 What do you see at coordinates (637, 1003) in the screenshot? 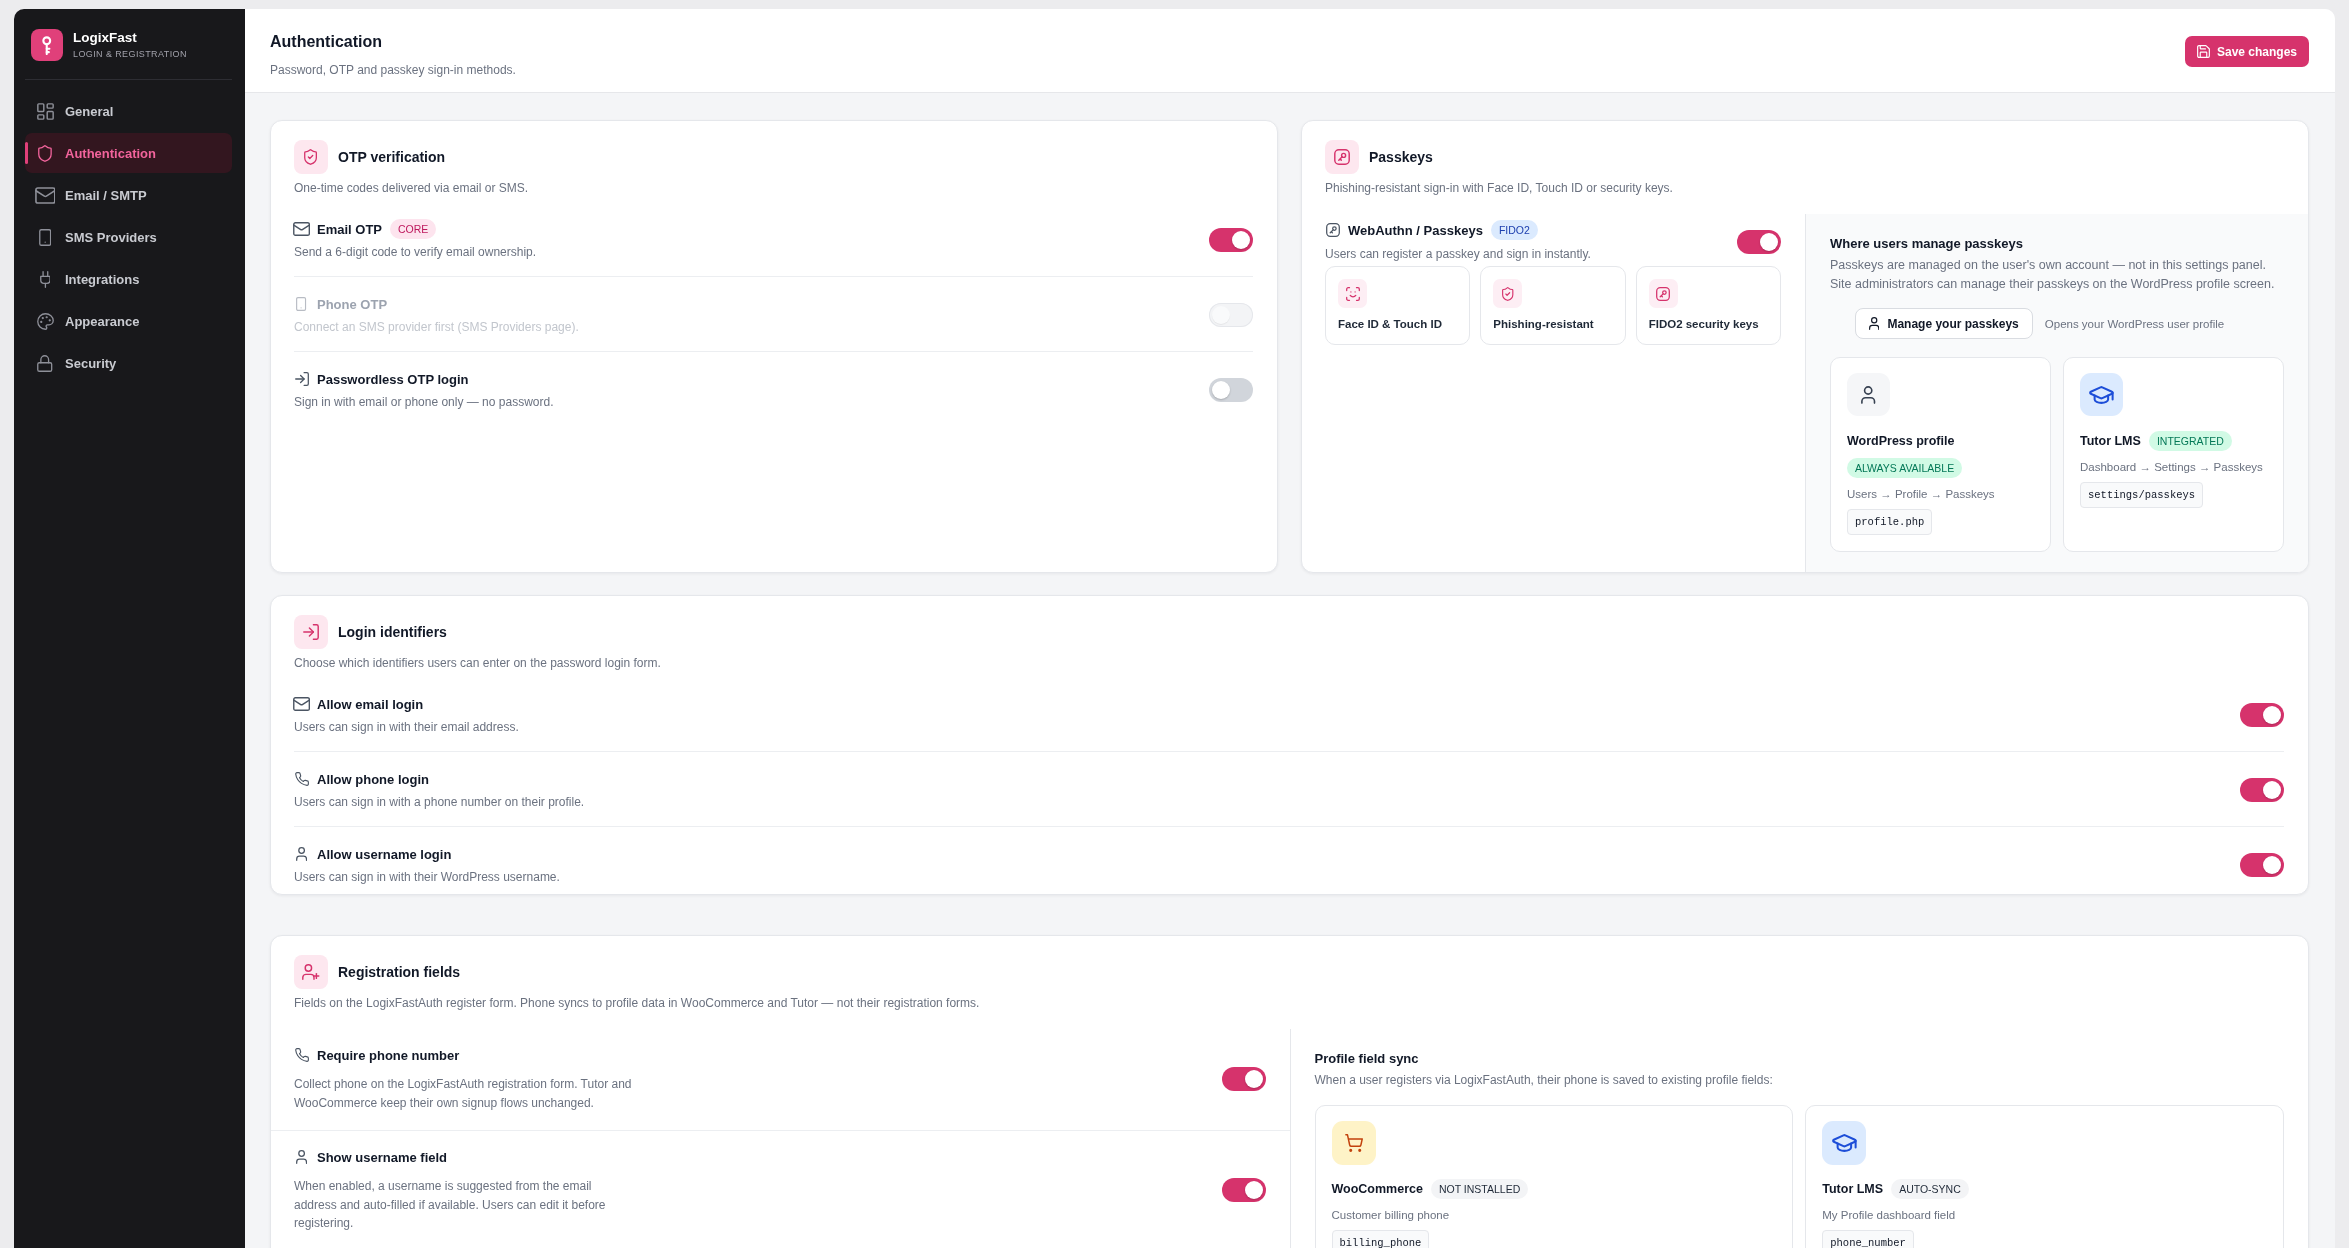
I see `card-description: Fields on the LogixFastAuth register form. Phone syncs to profile data in WooCommerce and Tutor — not their registration forms.` at bounding box center [637, 1003].